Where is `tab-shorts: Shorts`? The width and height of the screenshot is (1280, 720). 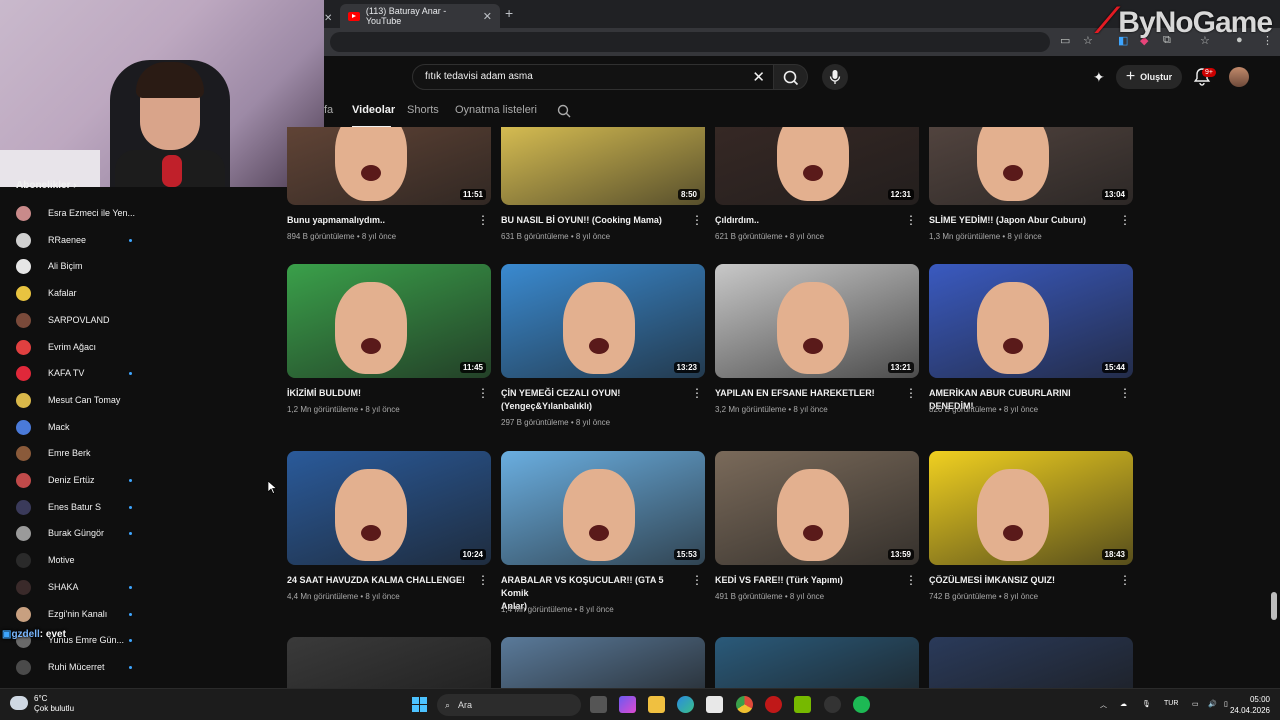 tab-shorts: Shorts is located at coordinates (423, 110).